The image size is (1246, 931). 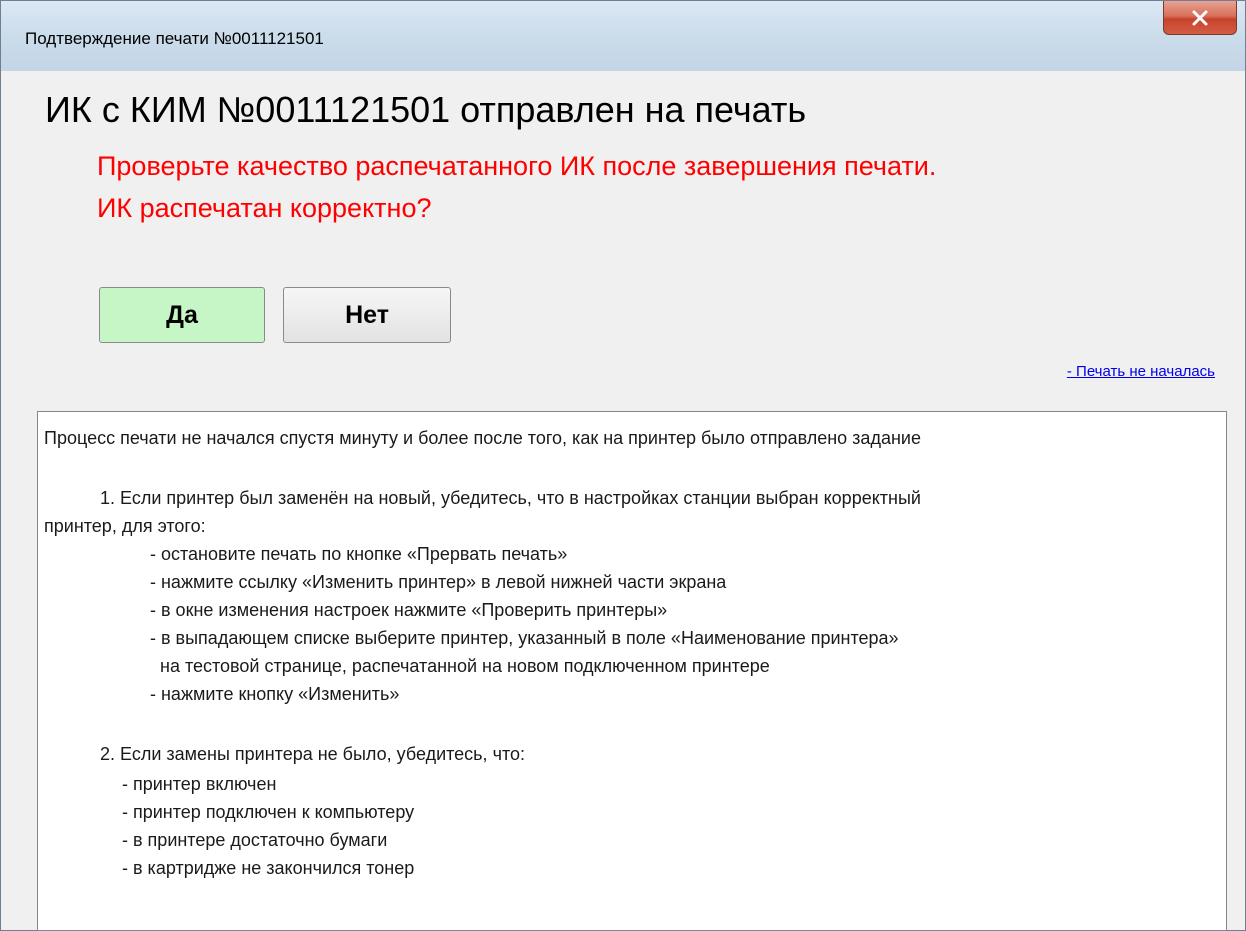 What do you see at coordinates (125, 526) in the screenshot?
I see `instruction-line: принтер, для этого:` at bounding box center [125, 526].